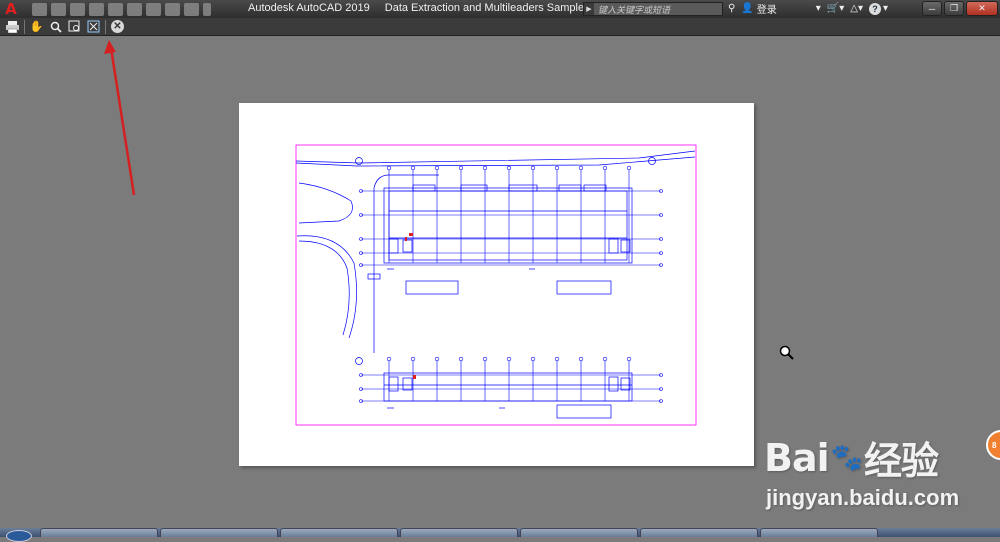  What do you see at coordinates (797, 457) in the screenshot?
I see `watermark-brand-left: Bai` at bounding box center [797, 457].